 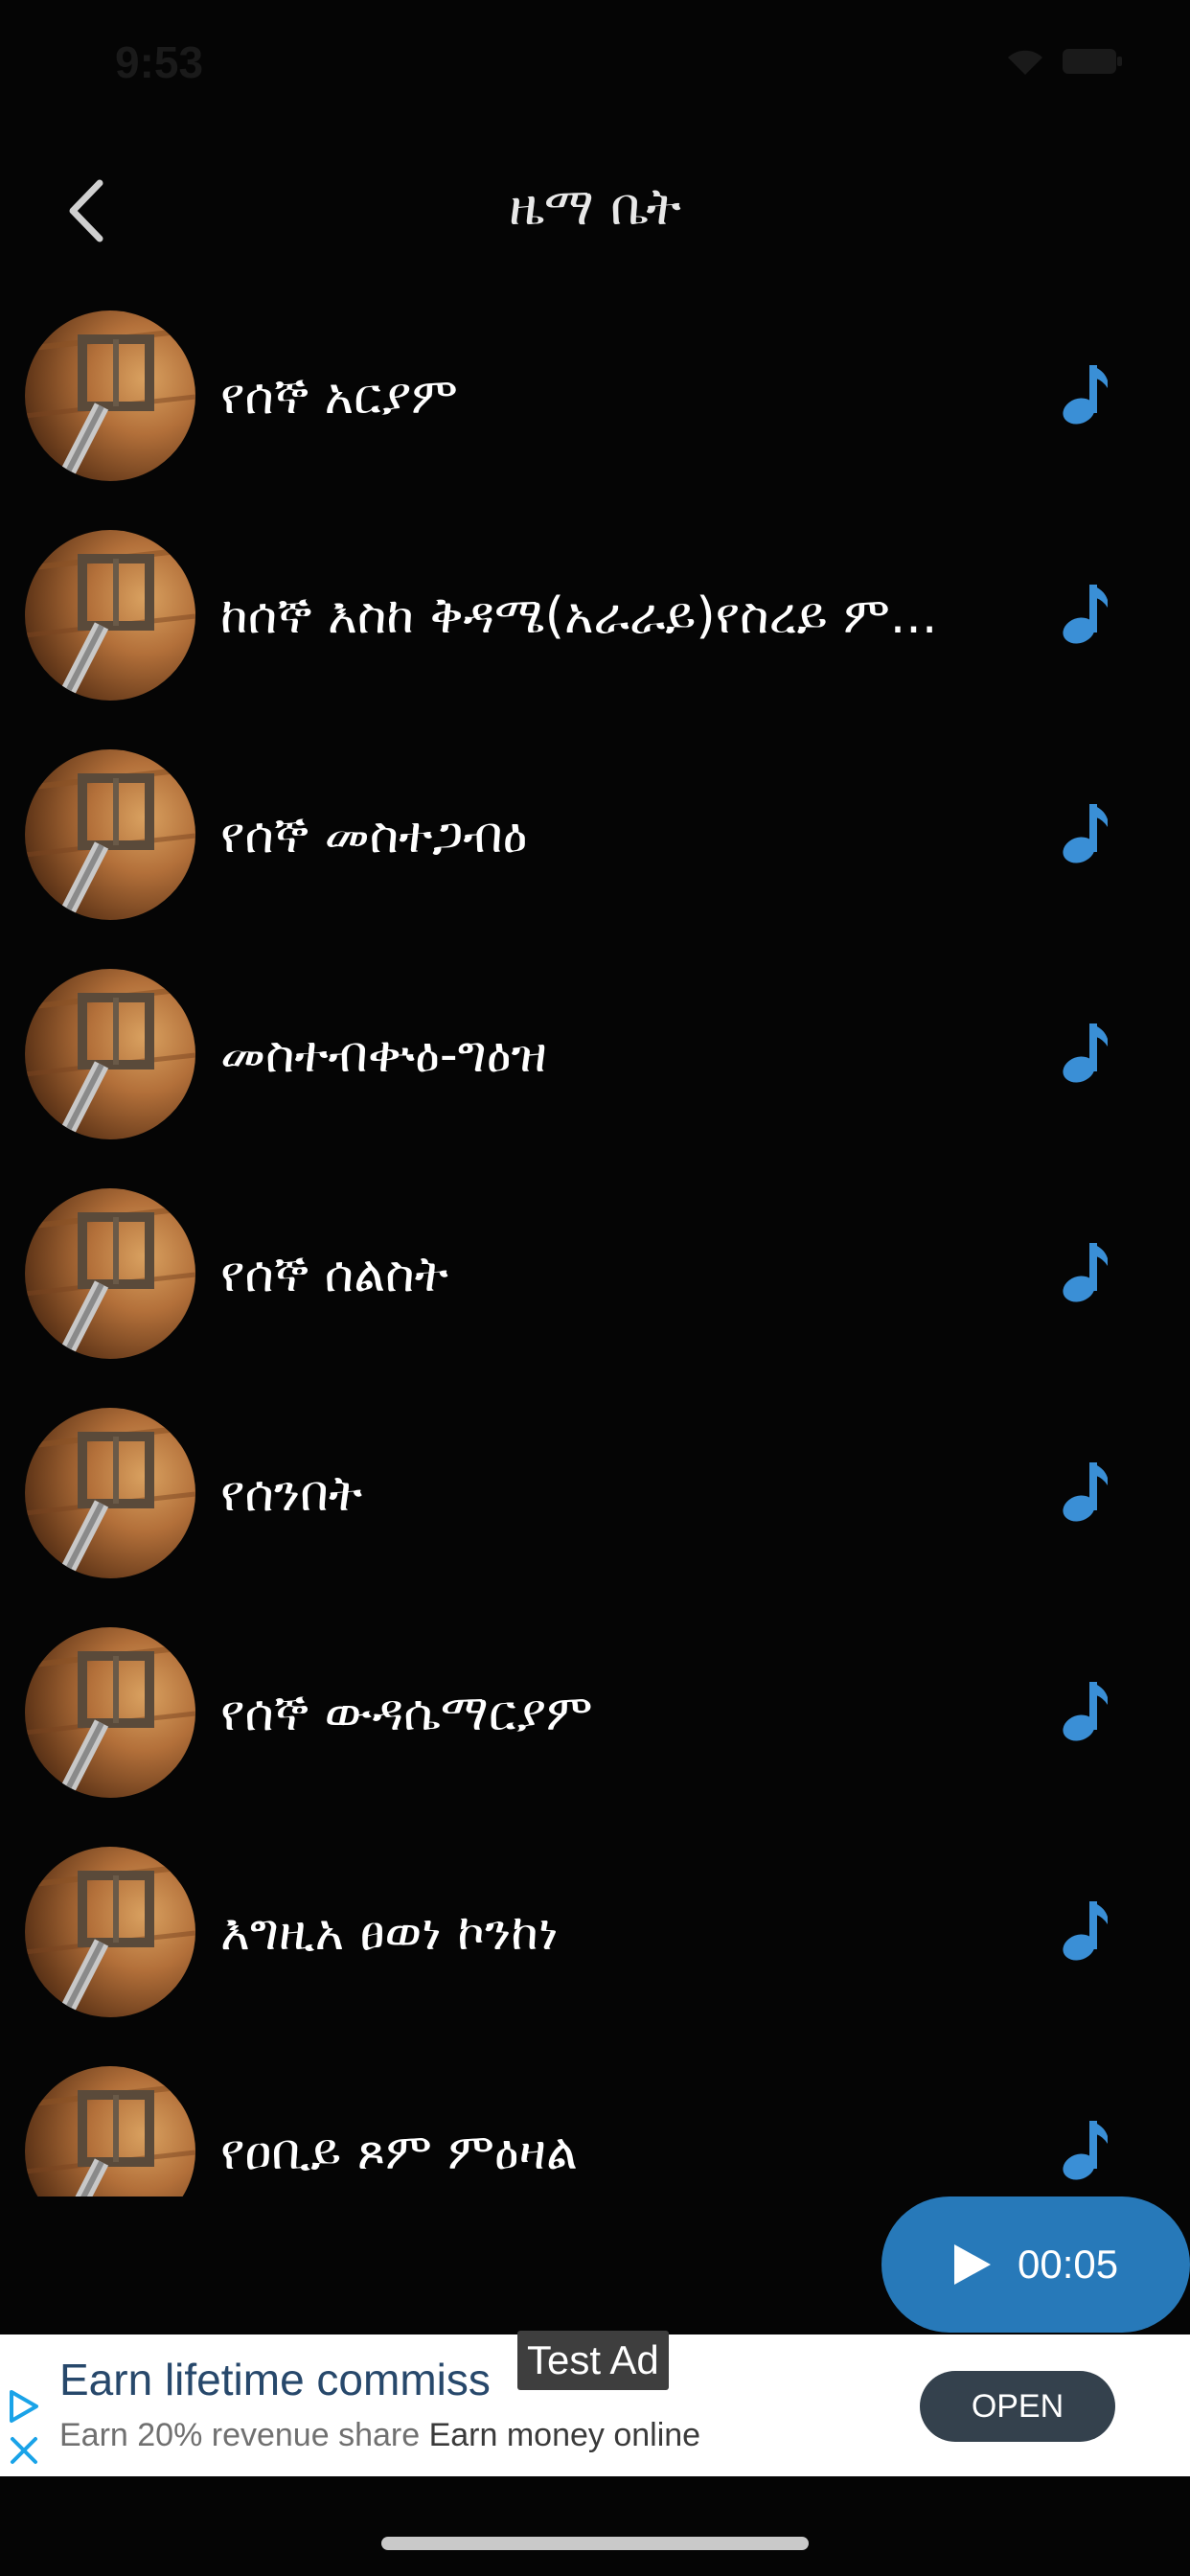 I want to click on track-title: የሰኞ ሰልስት, so click(x=334, y=1274).